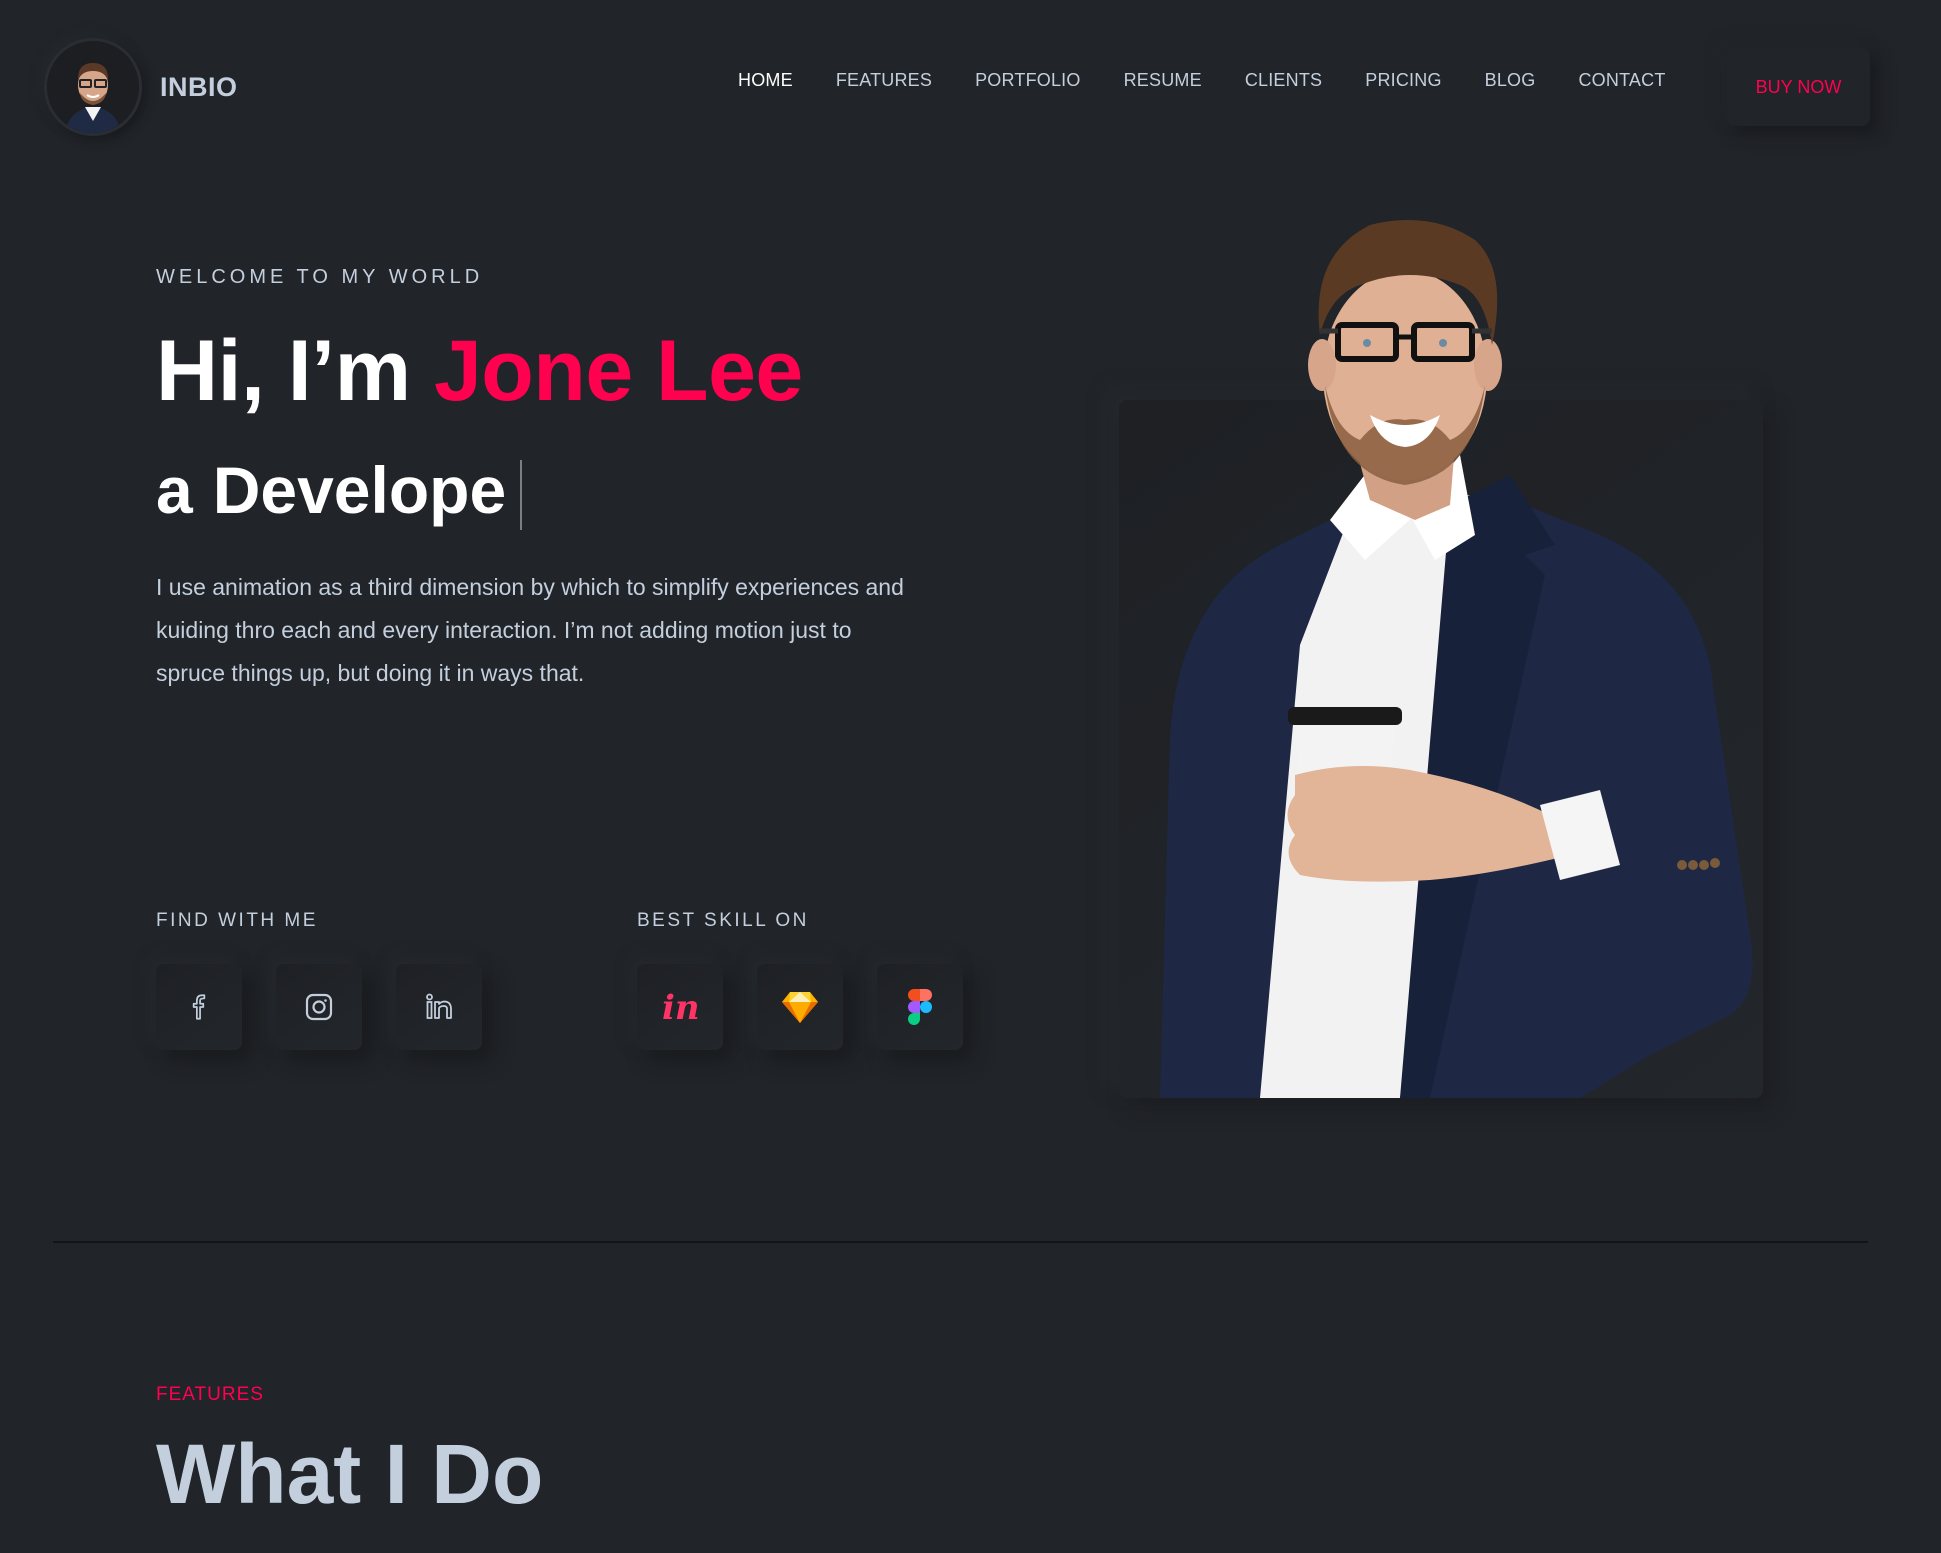  Describe the element at coordinates (1621, 80) in the screenshot. I see `nav-contact: CONTACT` at that location.